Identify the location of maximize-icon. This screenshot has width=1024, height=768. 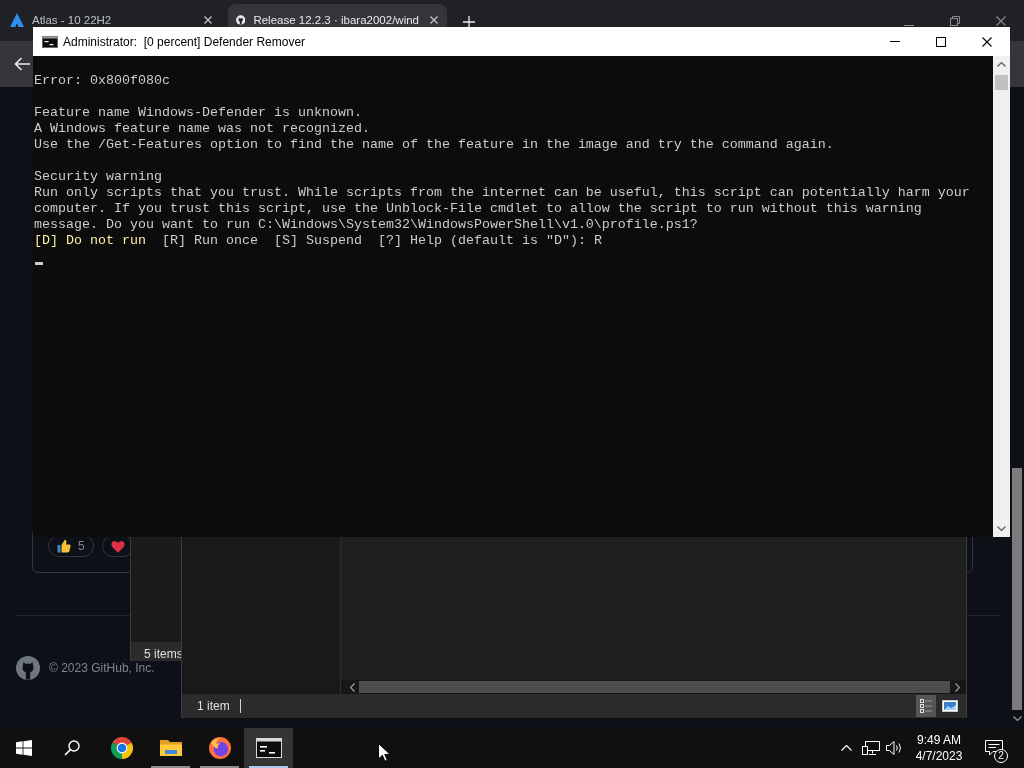
(941, 41).